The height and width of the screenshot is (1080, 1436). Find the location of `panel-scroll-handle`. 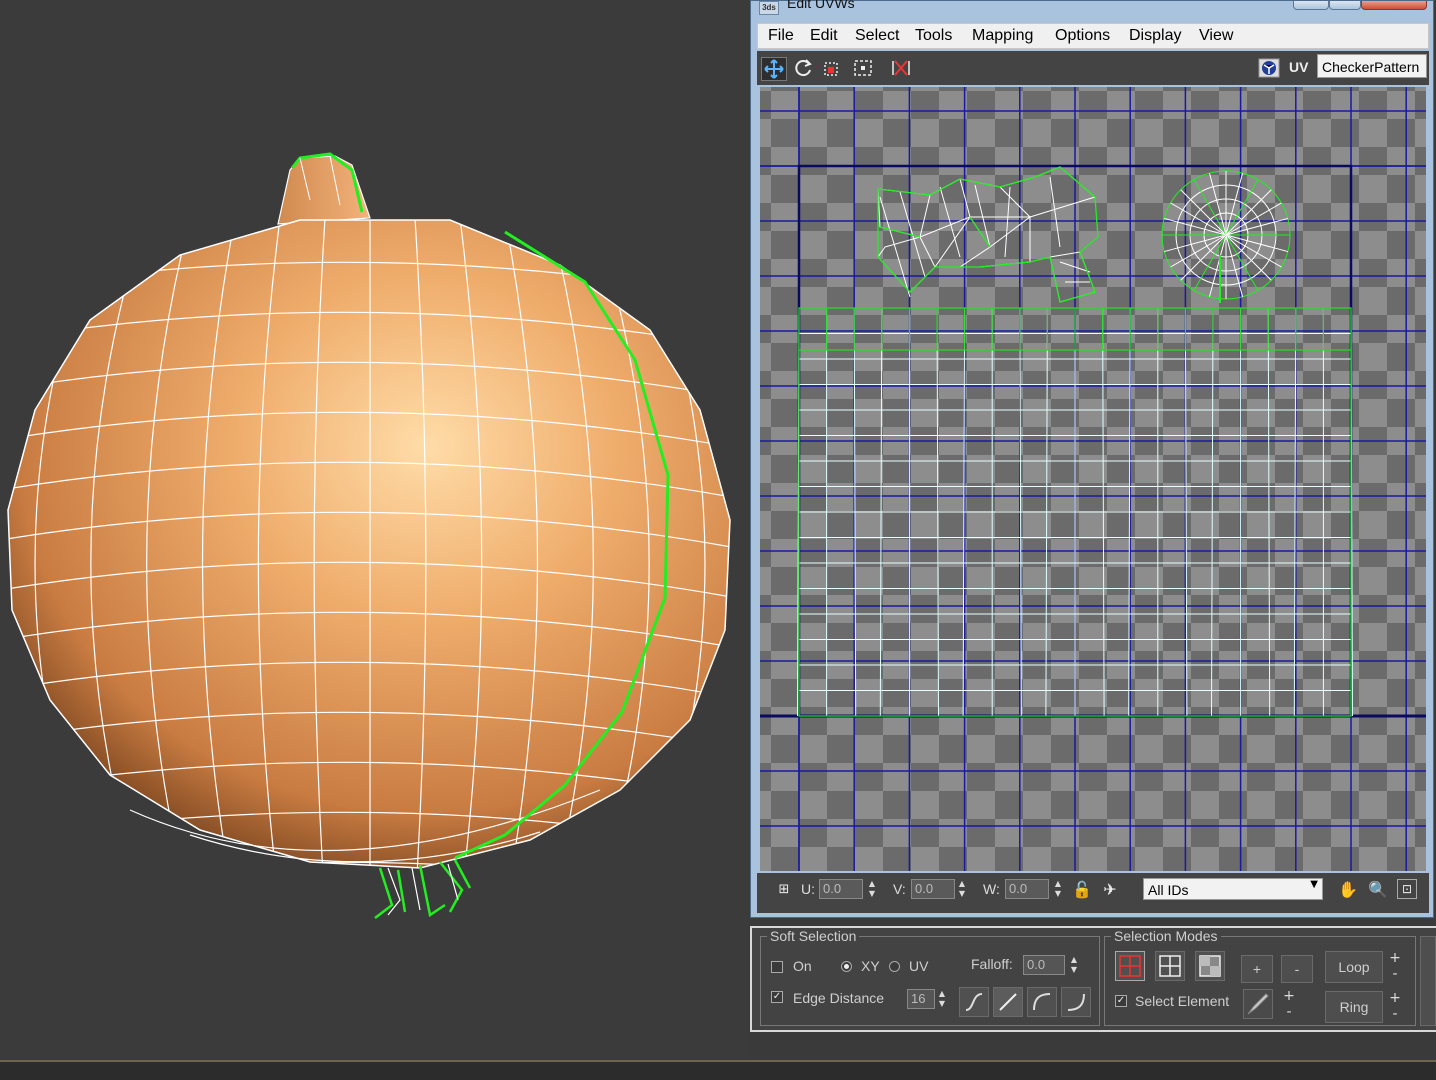

panel-scroll-handle is located at coordinates (1428, 981).